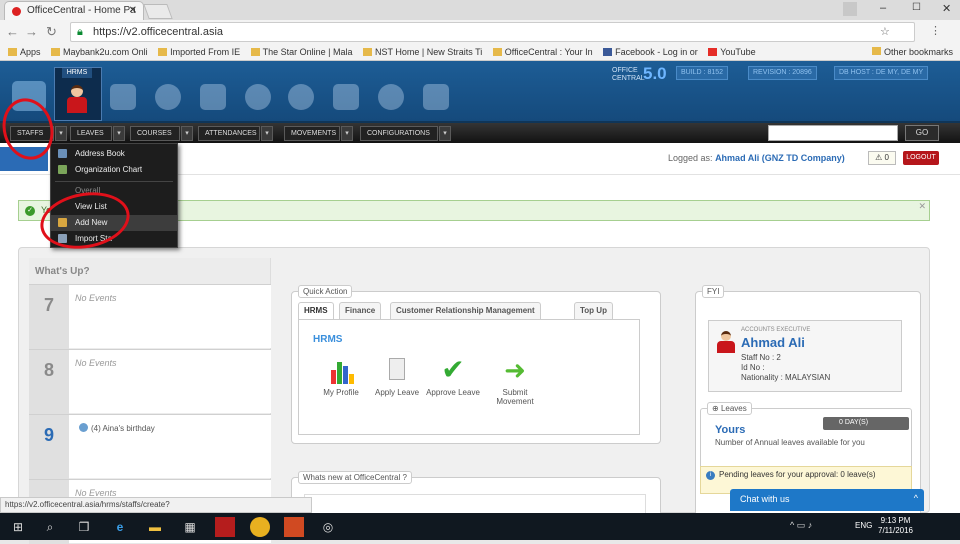  I want to click on arrow-right-icon: ➜, so click(515, 370).